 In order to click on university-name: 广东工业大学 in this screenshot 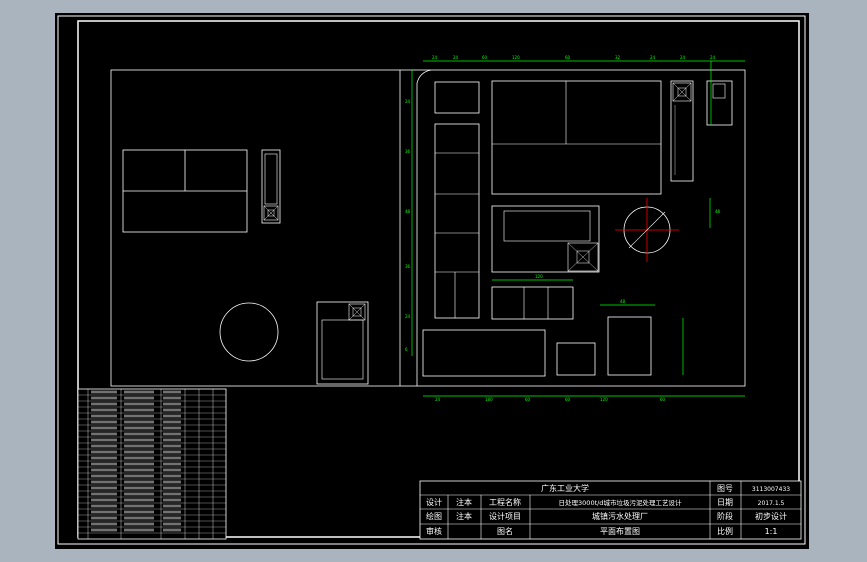, I will do `click(565, 488)`.